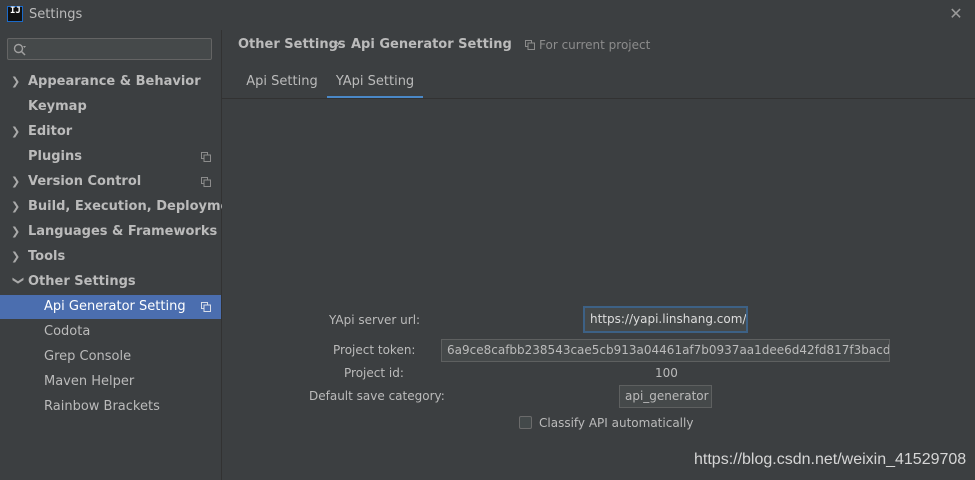 This screenshot has height=480, width=975. What do you see at coordinates (110, 132) in the screenshot?
I see `sidebar-item-editor: ❯ Editor` at bounding box center [110, 132].